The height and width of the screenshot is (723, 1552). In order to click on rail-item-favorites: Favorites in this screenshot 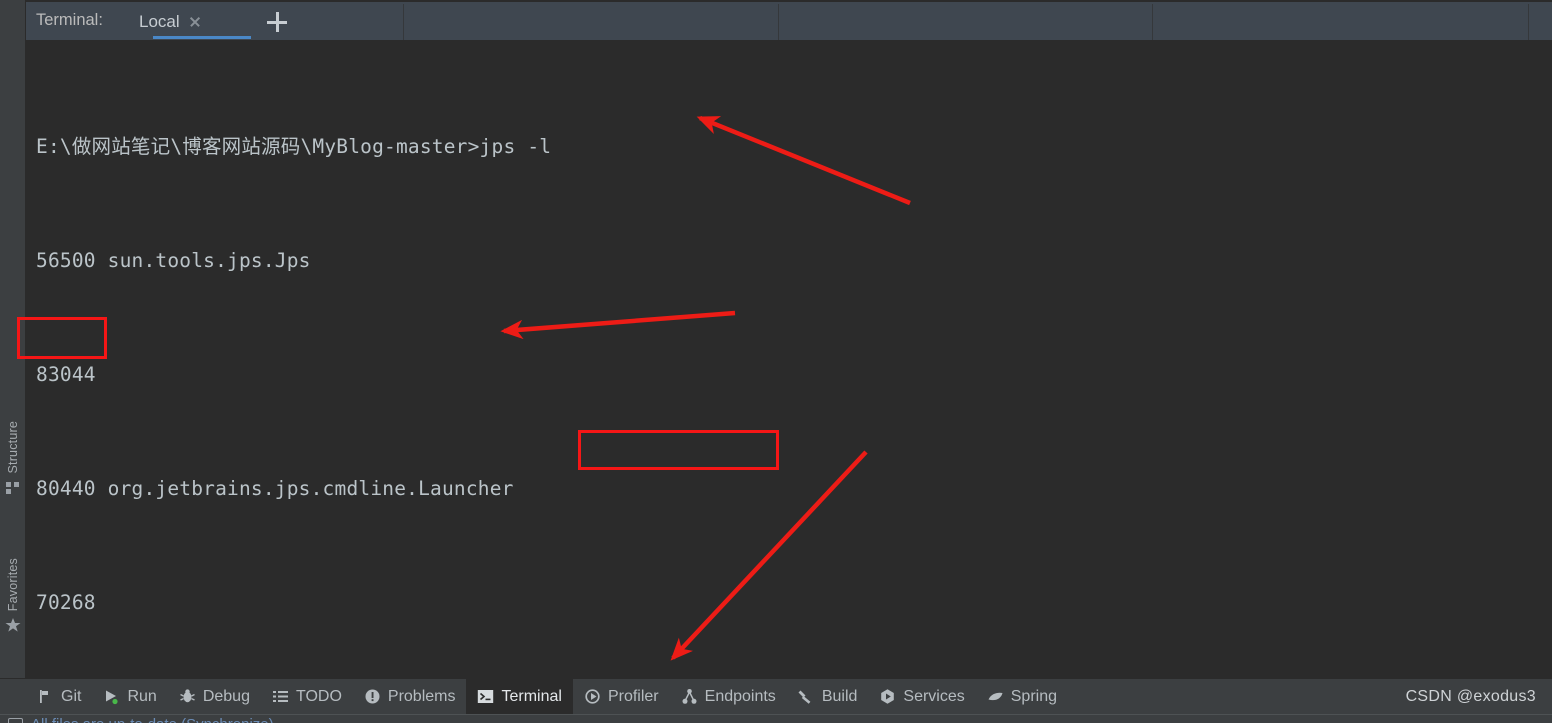, I will do `click(13, 595)`.